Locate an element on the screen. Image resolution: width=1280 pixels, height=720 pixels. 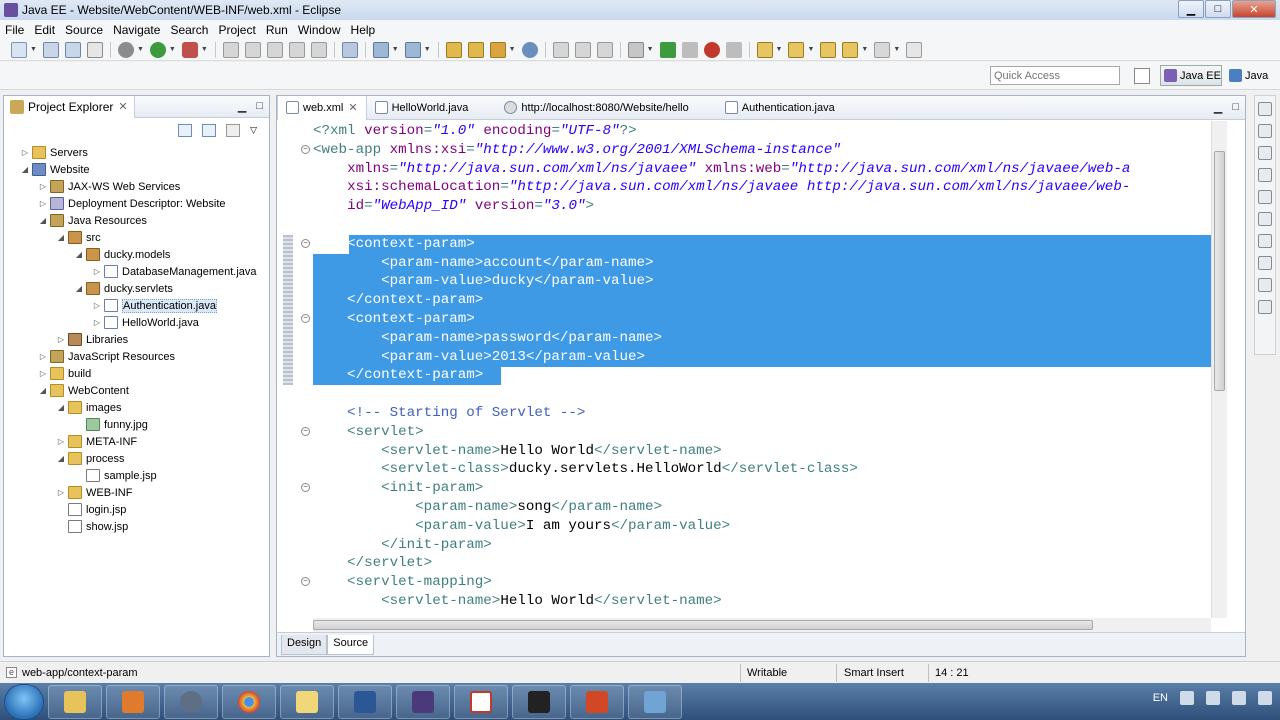
tree-item: ◢ process is located at coordinates (90, 458).